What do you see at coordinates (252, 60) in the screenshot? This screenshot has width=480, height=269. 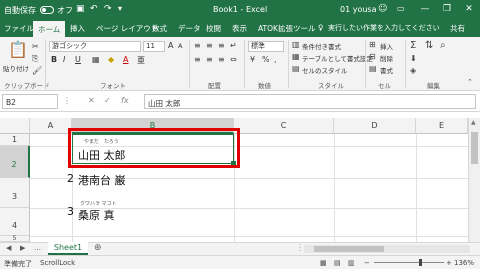 I see `currency-icon: ¥` at bounding box center [252, 60].